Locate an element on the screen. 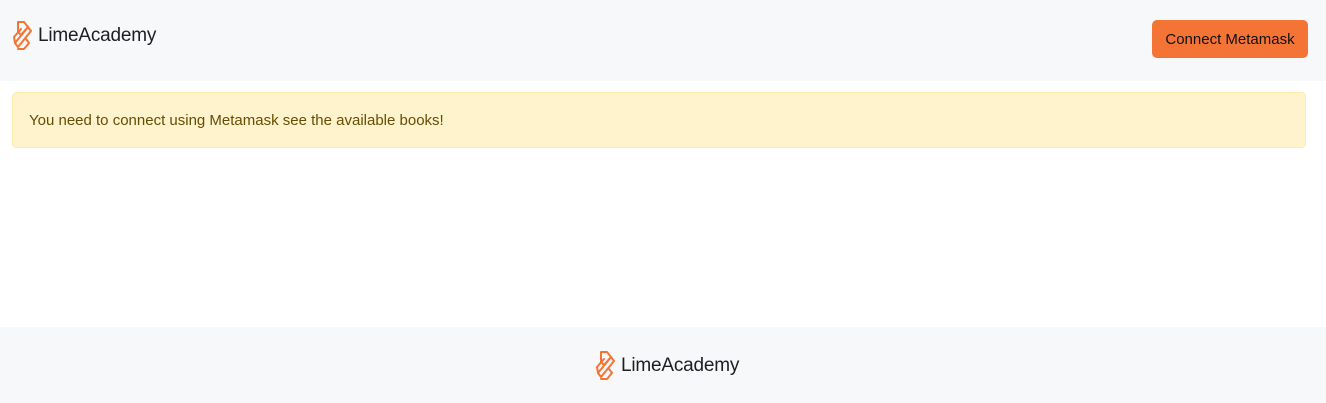  footer-logo: LimeAcademy is located at coordinates (667, 365).